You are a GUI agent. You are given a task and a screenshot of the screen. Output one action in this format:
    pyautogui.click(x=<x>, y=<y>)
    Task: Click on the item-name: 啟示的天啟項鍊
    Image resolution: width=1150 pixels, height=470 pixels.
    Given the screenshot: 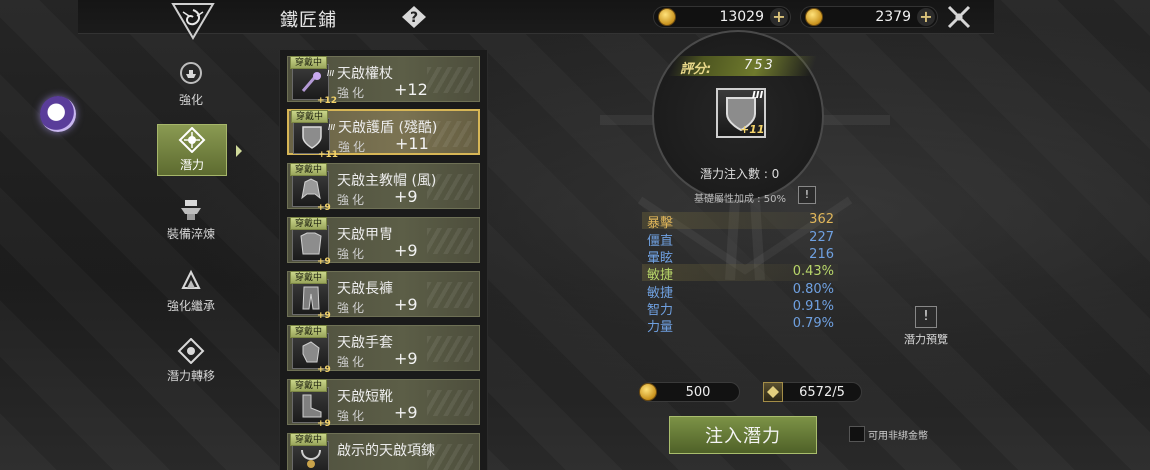 What is the action you would take?
    pyautogui.click(x=386, y=451)
    